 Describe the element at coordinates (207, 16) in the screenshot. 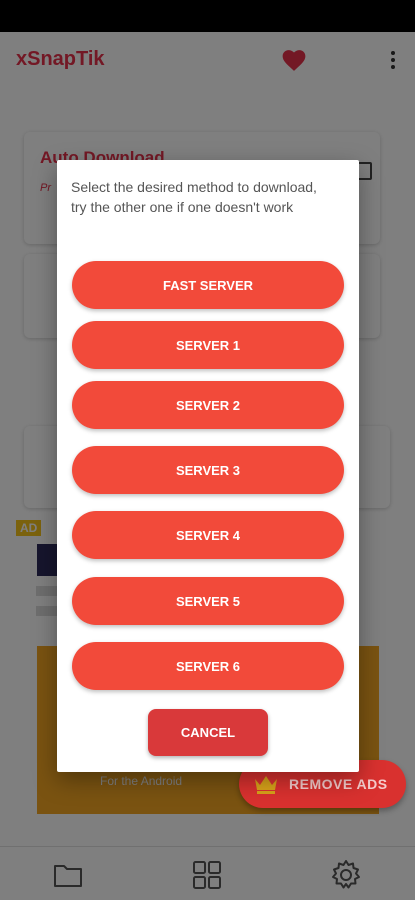

I see `status-bar` at that location.